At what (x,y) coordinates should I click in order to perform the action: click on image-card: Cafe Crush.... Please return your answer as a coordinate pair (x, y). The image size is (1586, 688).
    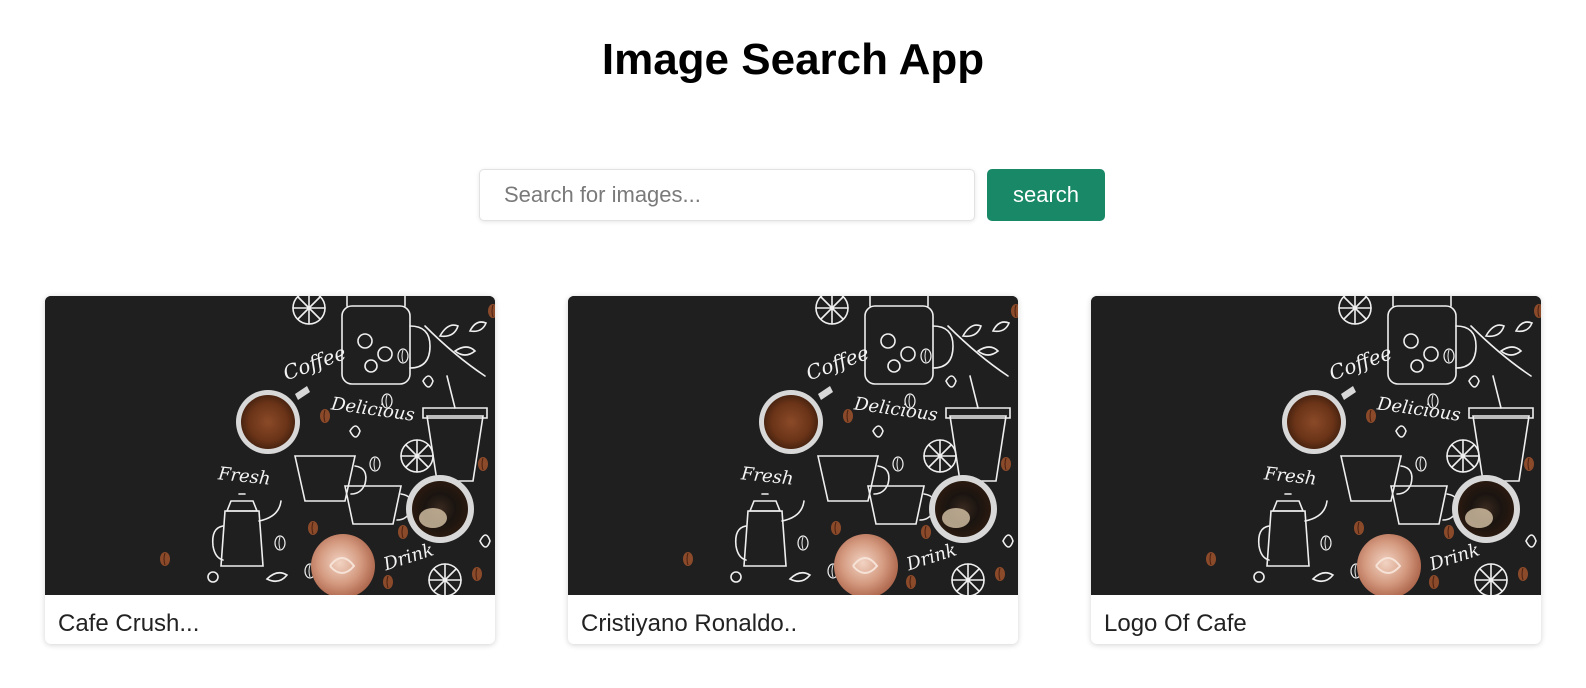
    Looking at the image, I should click on (270, 470).